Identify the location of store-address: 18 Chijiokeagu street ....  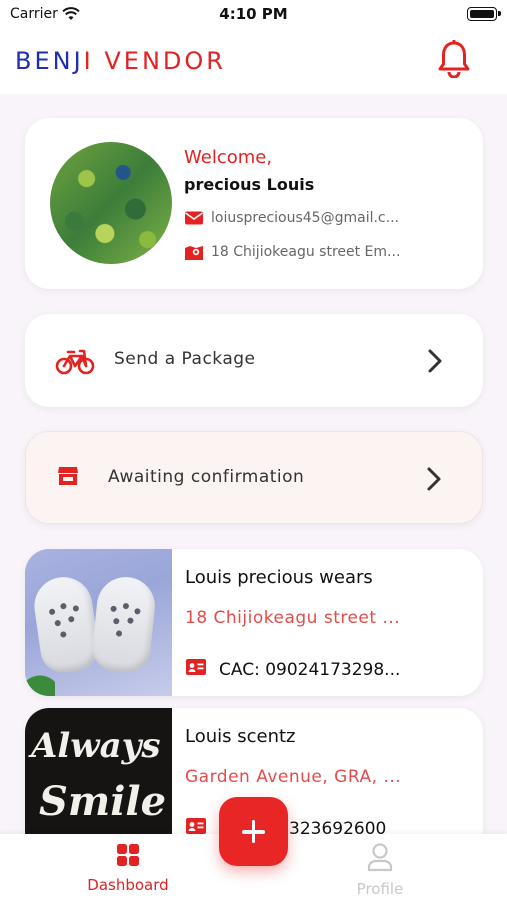
(293, 618).